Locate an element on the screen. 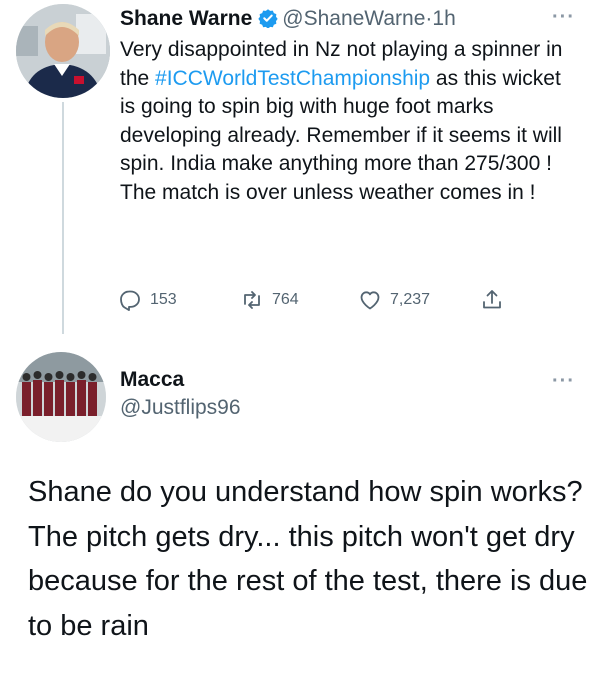 The width and height of the screenshot is (599, 686). avatar-macca is located at coordinates (61, 397).